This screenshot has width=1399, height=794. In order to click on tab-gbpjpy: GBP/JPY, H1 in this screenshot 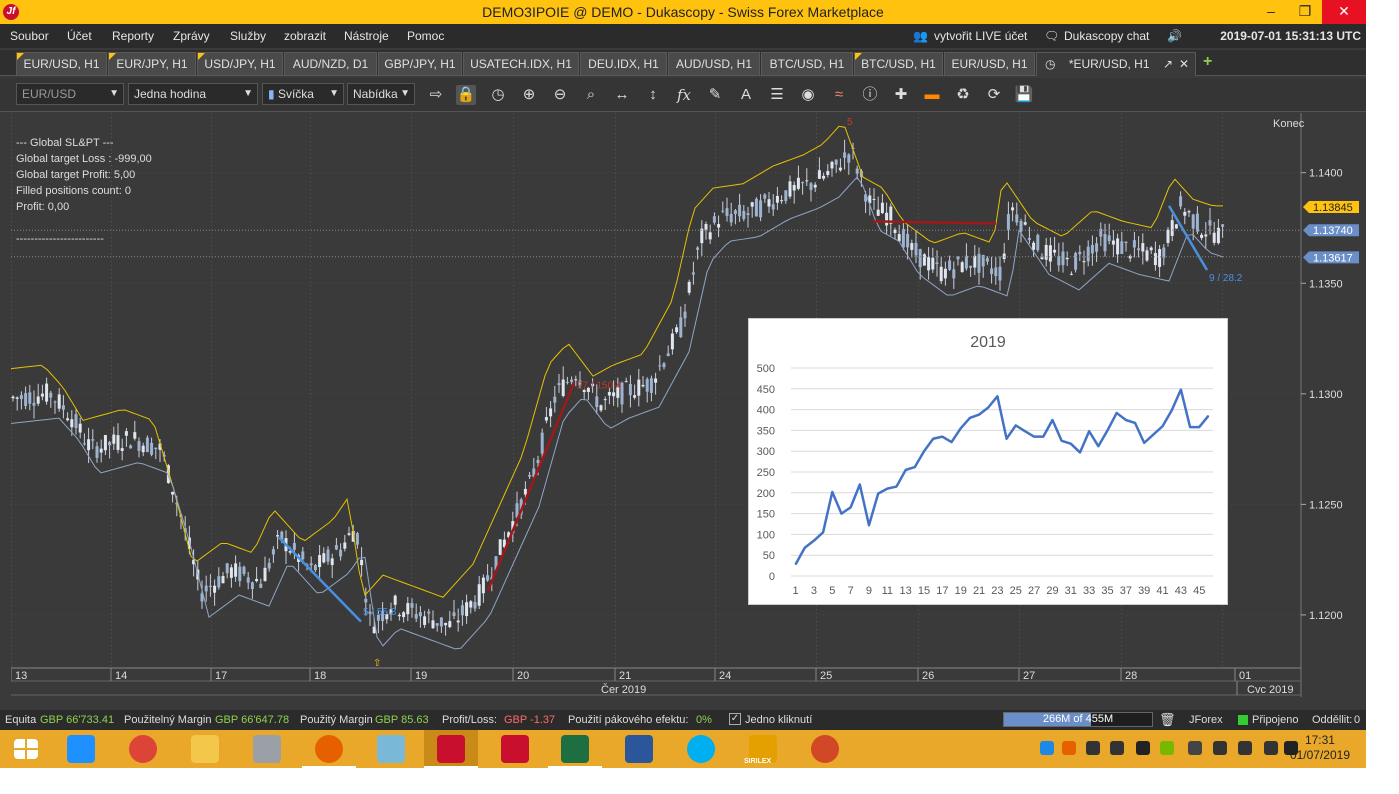, I will do `click(420, 64)`.